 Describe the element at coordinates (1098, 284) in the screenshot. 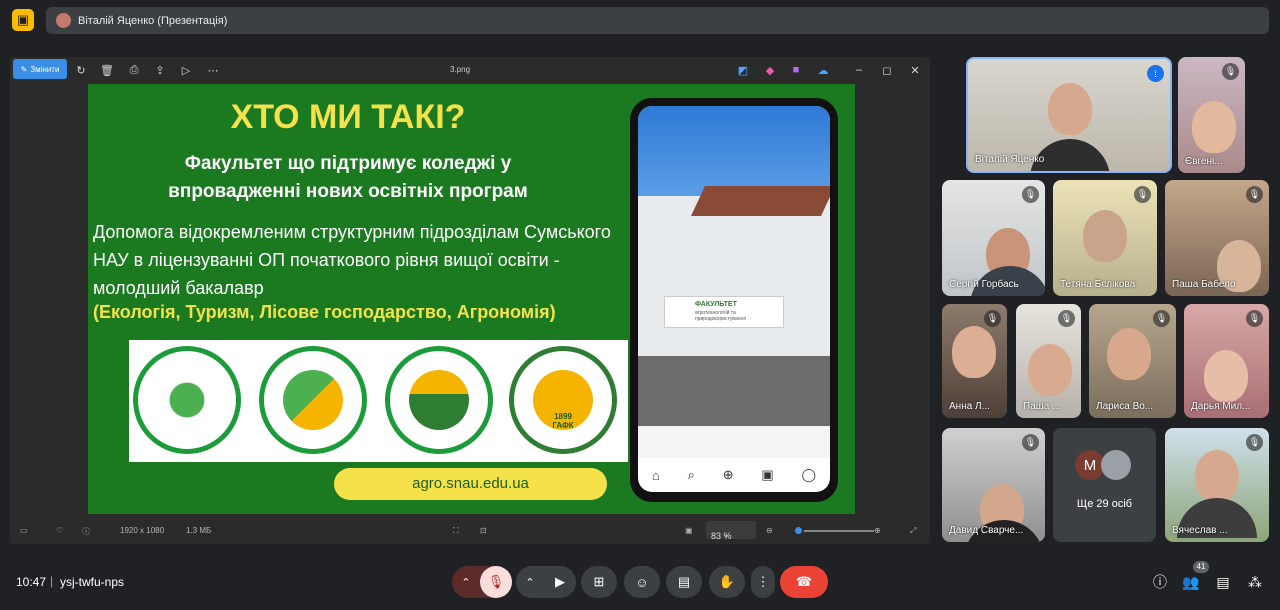

I see `participant-name: Тетяна Бєлікова` at that location.